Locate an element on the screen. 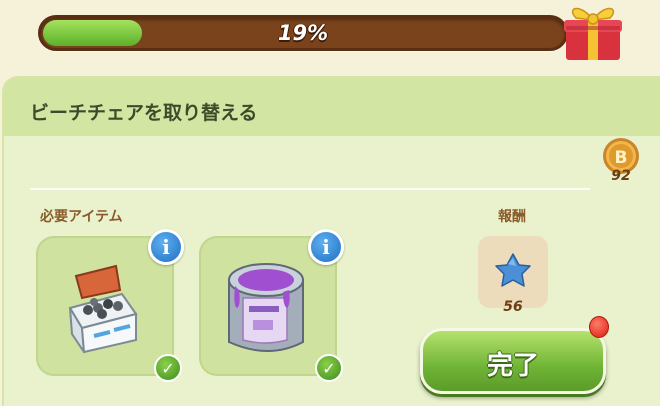 The width and height of the screenshot is (660, 406). reward-item is located at coordinates (513, 272).